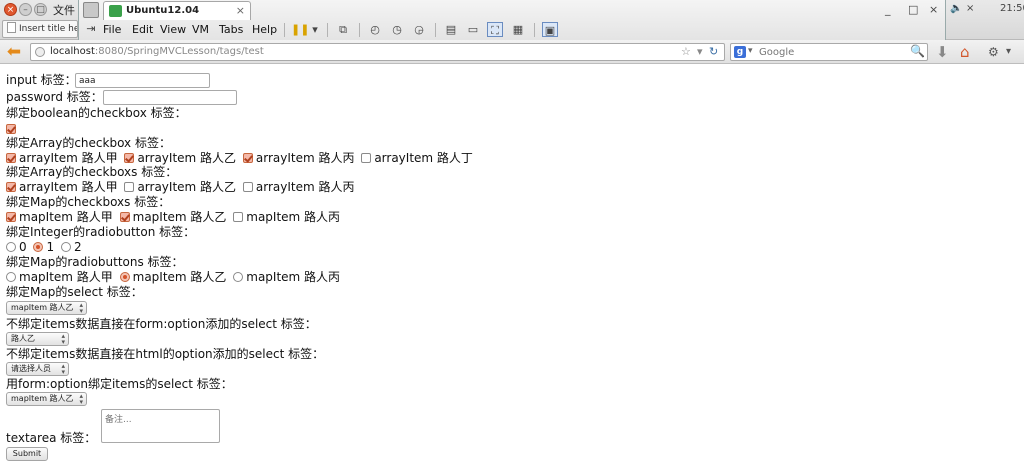 This screenshot has height=472, width=1024. What do you see at coordinates (888, 9) in the screenshot?
I see `vm-minimize-icon: _` at bounding box center [888, 9].